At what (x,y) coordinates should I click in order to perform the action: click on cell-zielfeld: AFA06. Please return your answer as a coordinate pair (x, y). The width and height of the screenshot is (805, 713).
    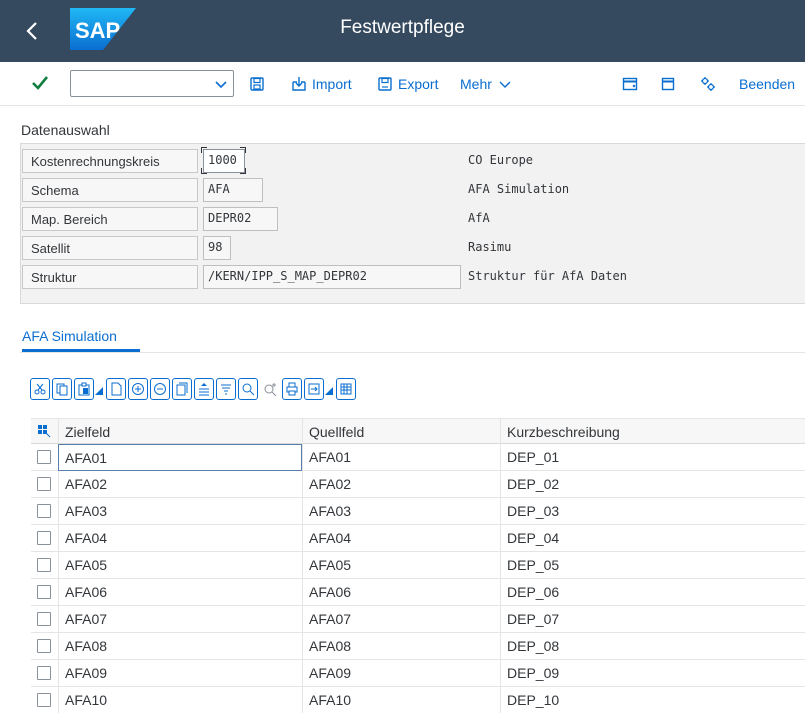
    Looking at the image, I should click on (180, 592).